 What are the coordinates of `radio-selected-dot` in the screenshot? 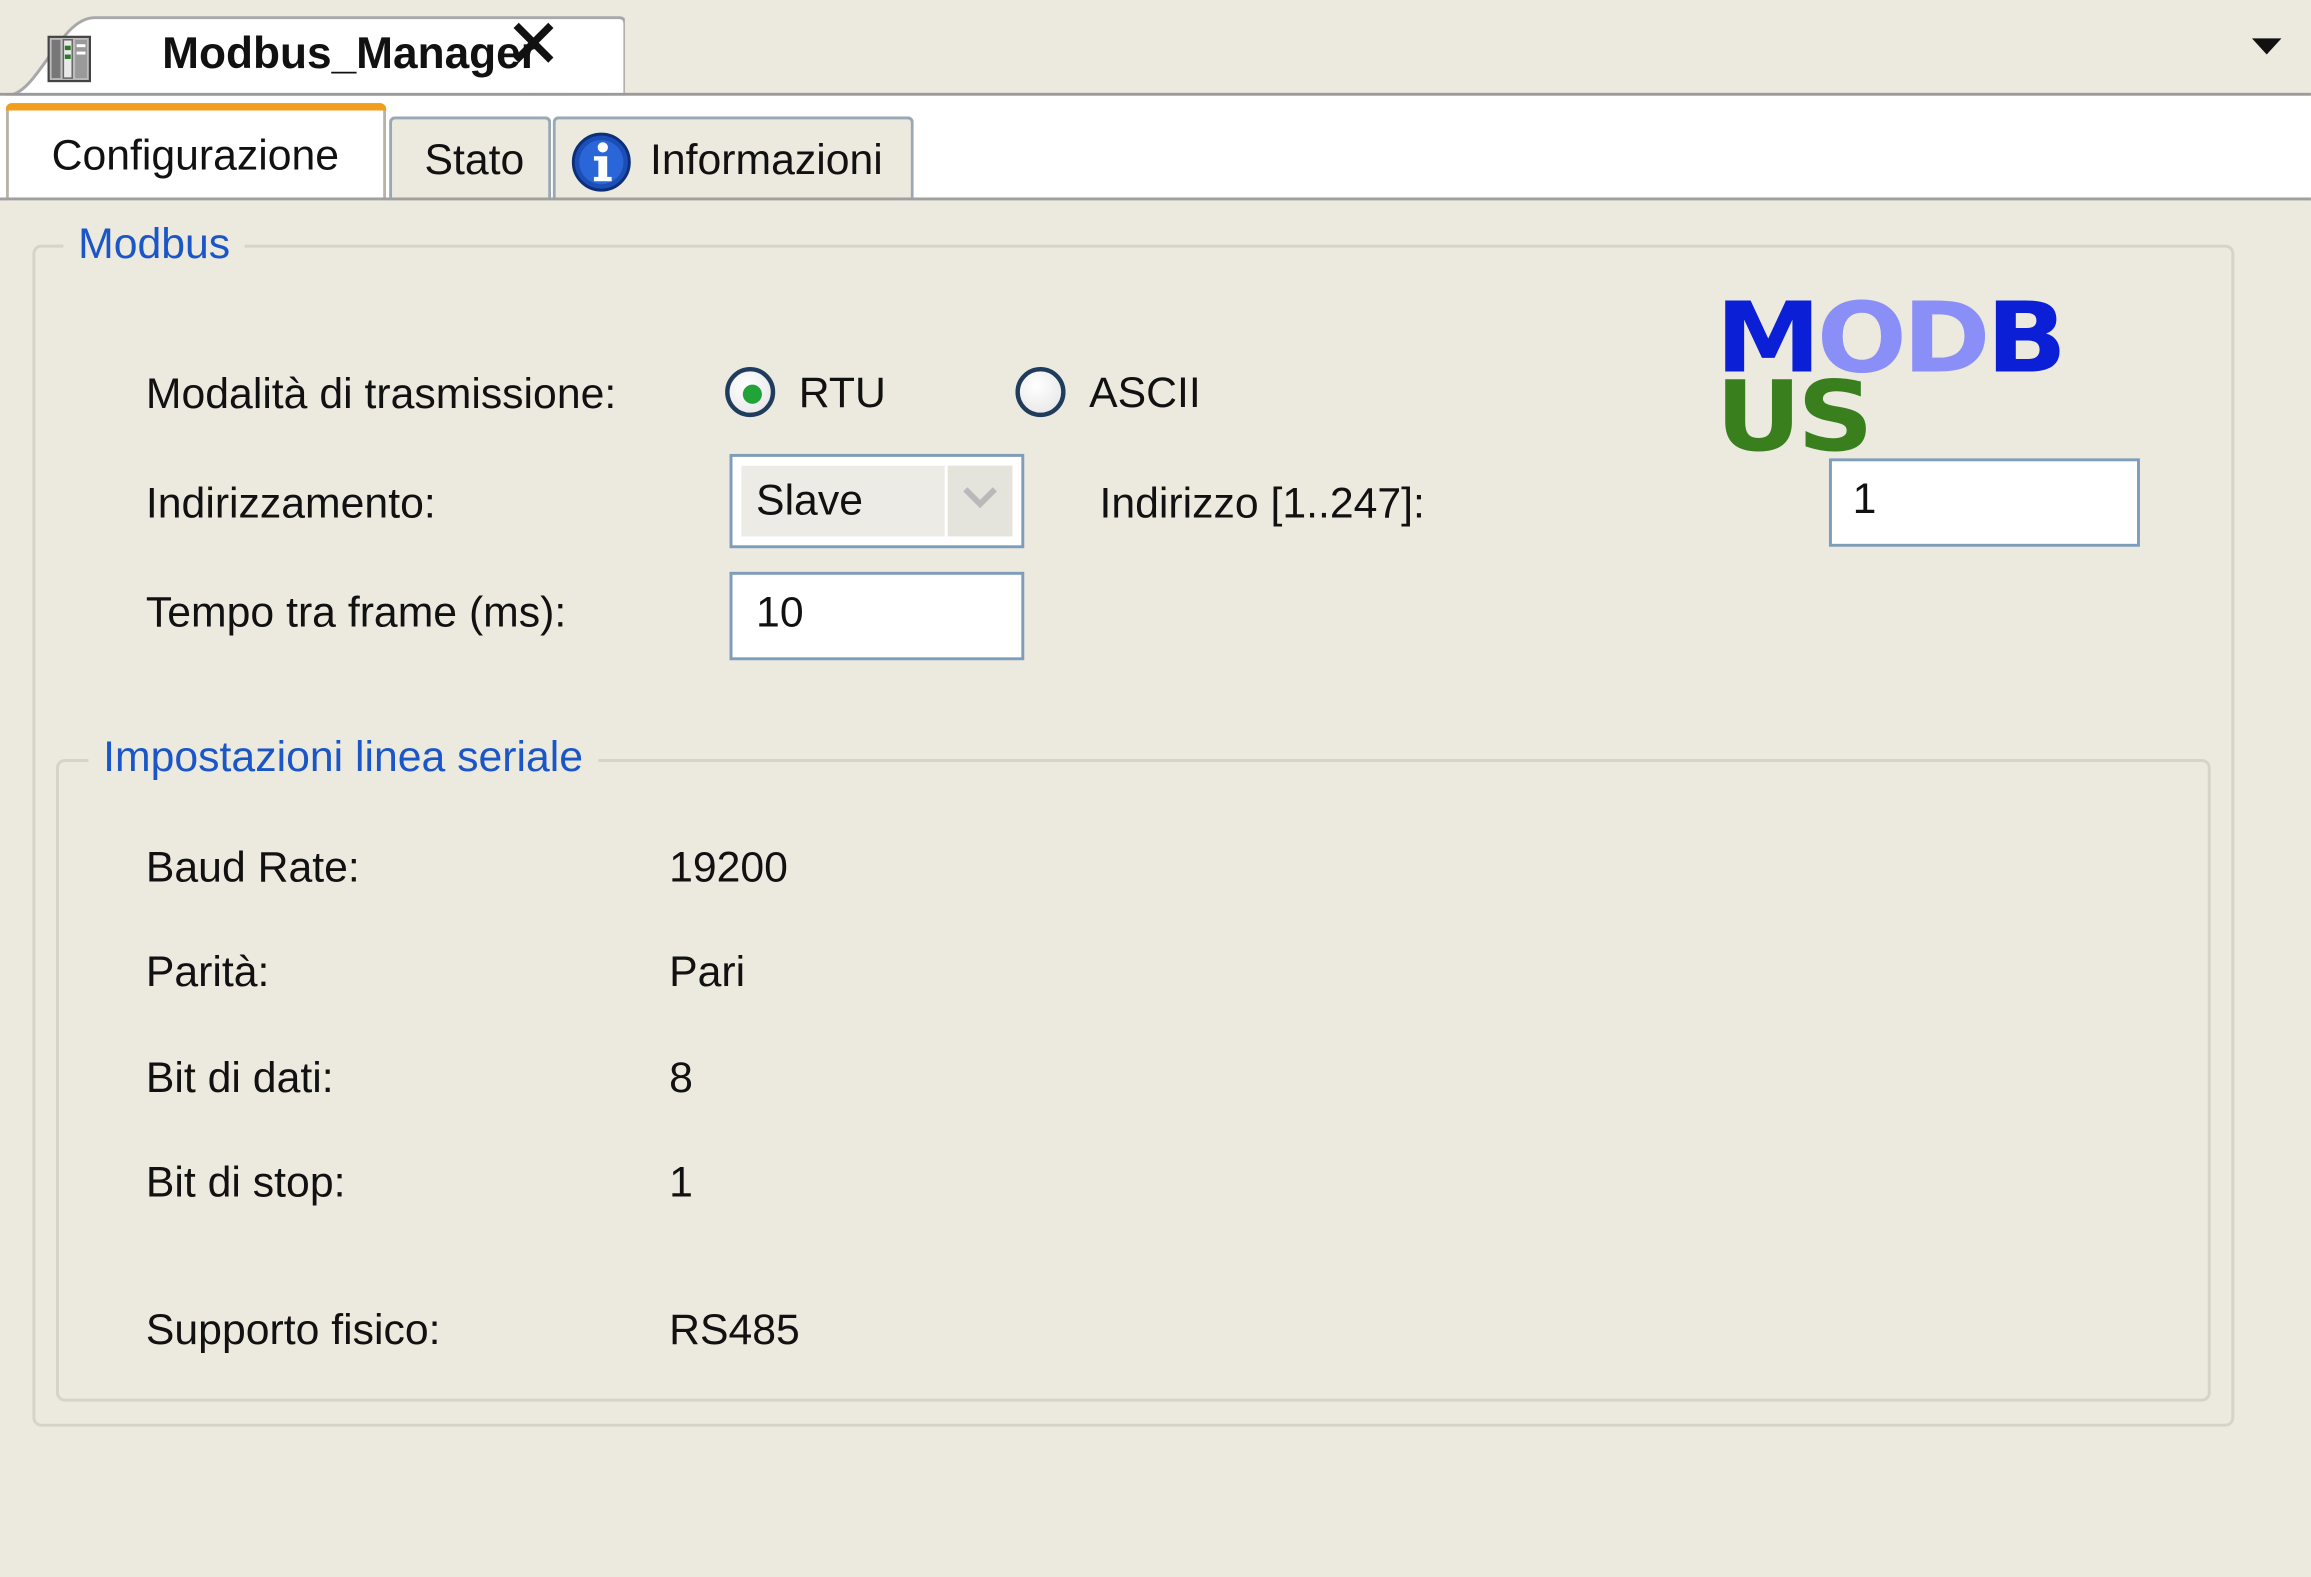 It's located at (752, 394).